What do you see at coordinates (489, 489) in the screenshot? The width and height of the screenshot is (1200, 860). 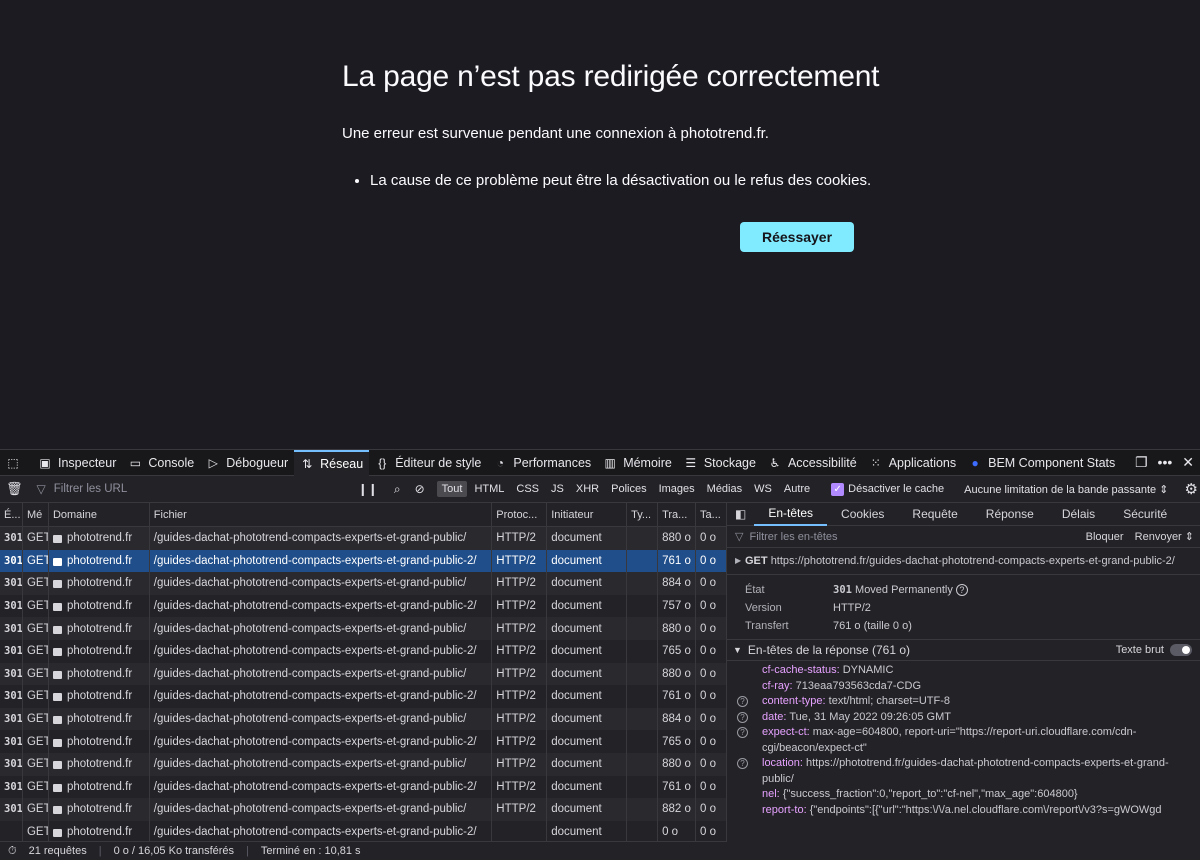 I see `filter-html: HTML` at bounding box center [489, 489].